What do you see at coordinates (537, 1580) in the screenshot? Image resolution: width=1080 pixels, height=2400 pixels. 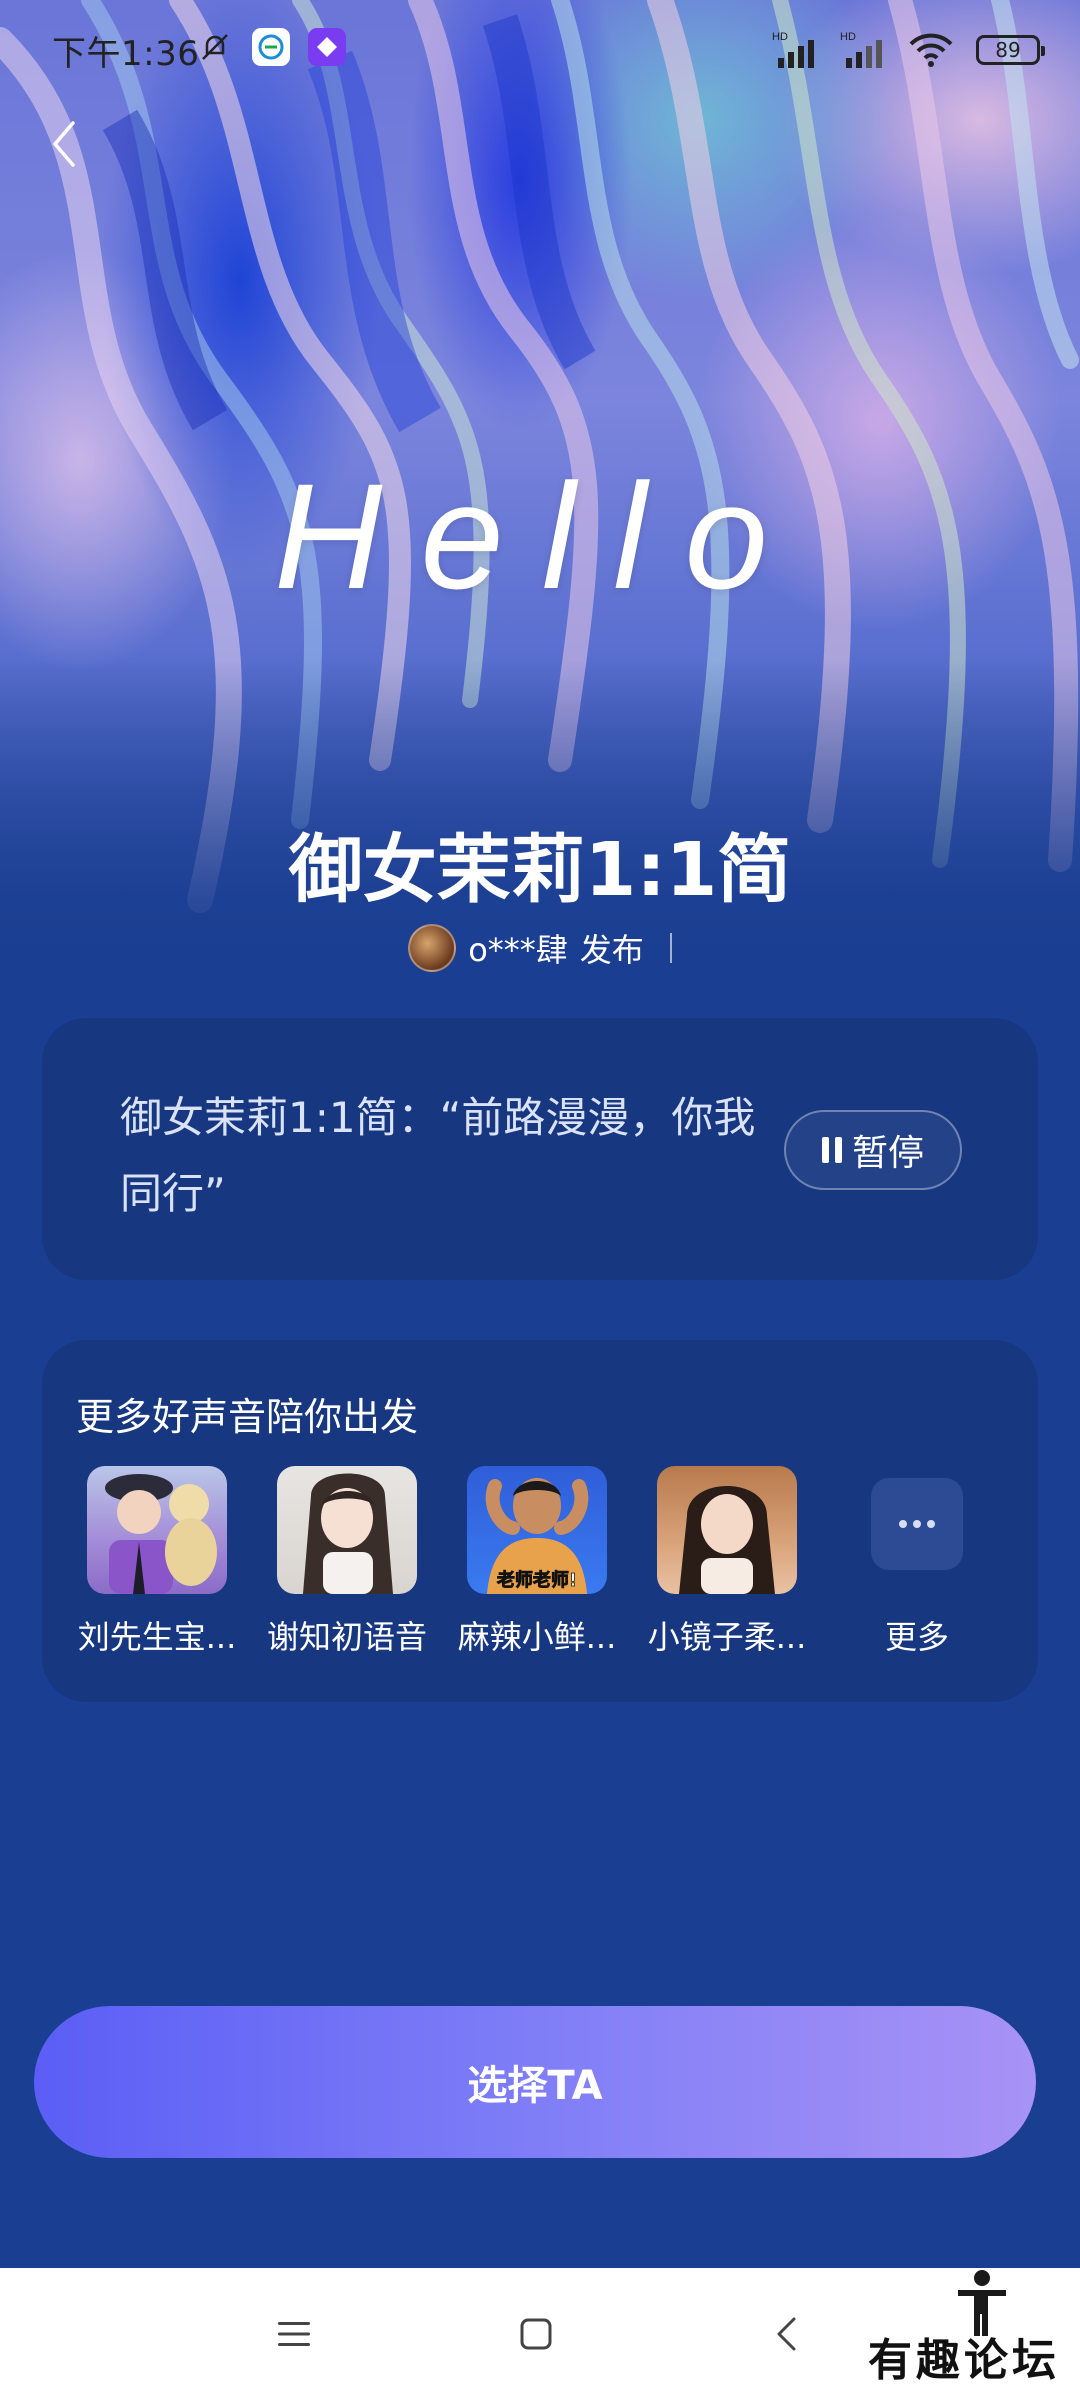 I see `avatar-badge-text: 老师老师!` at bounding box center [537, 1580].